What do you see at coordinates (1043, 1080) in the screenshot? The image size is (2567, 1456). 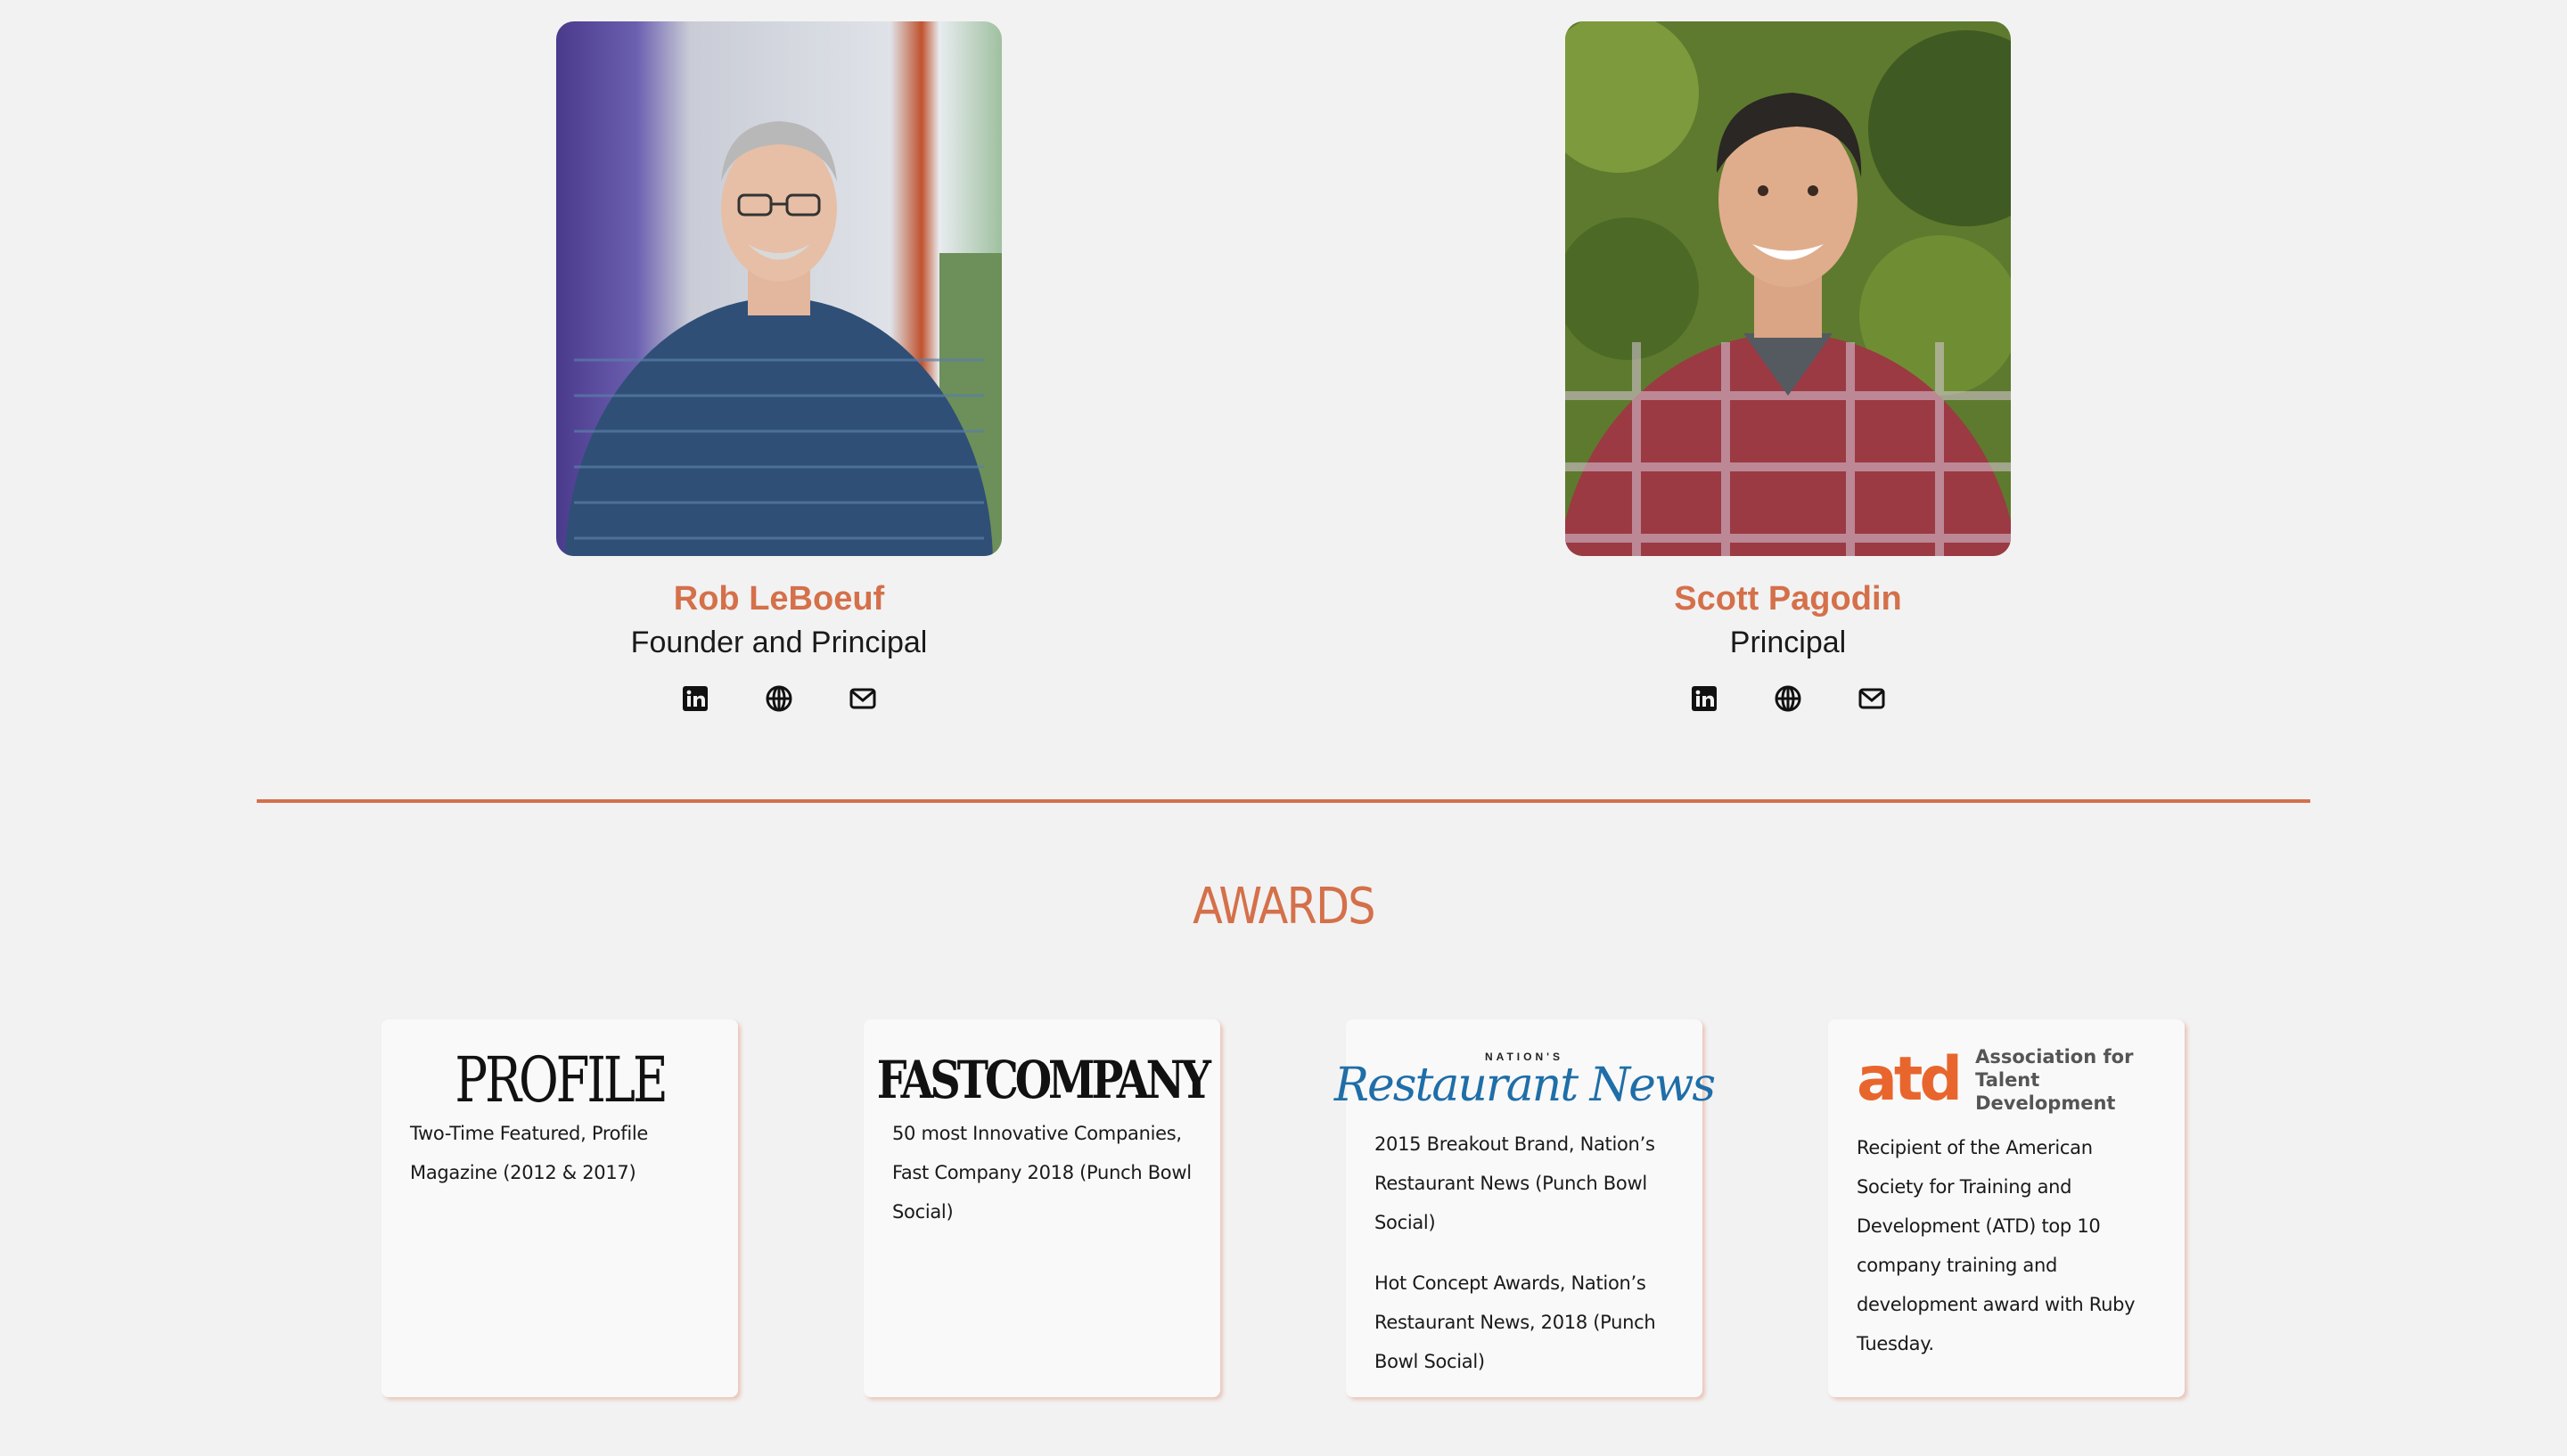 I see `fast-company-logo: FASTCOMPANY` at bounding box center [1043, 1080].